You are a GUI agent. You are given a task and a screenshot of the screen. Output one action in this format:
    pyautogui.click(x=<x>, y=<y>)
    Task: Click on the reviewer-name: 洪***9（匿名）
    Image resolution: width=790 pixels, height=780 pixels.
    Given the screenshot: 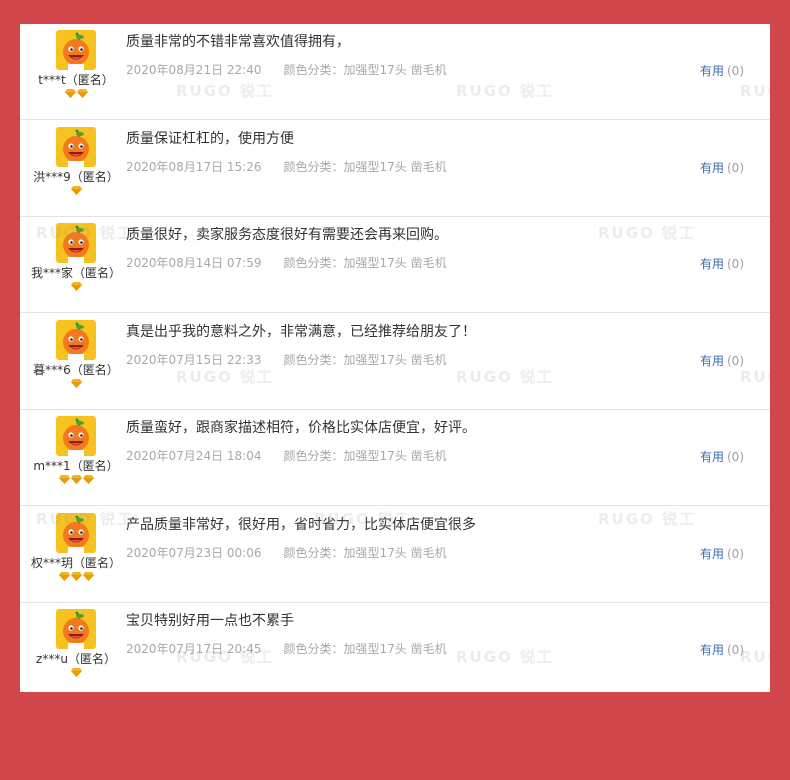 What is the action you would take?
    pyautogui.click(x=76, y=177)
    